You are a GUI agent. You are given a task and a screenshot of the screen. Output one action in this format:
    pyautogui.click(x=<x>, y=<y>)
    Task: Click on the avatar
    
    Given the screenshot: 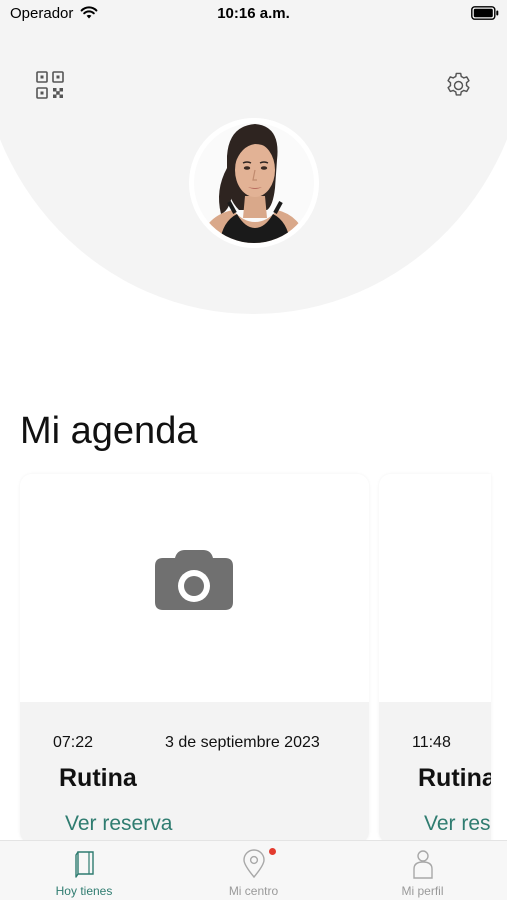 What is the action you would take?
    pyautogui.click(x=254, y=183)
    